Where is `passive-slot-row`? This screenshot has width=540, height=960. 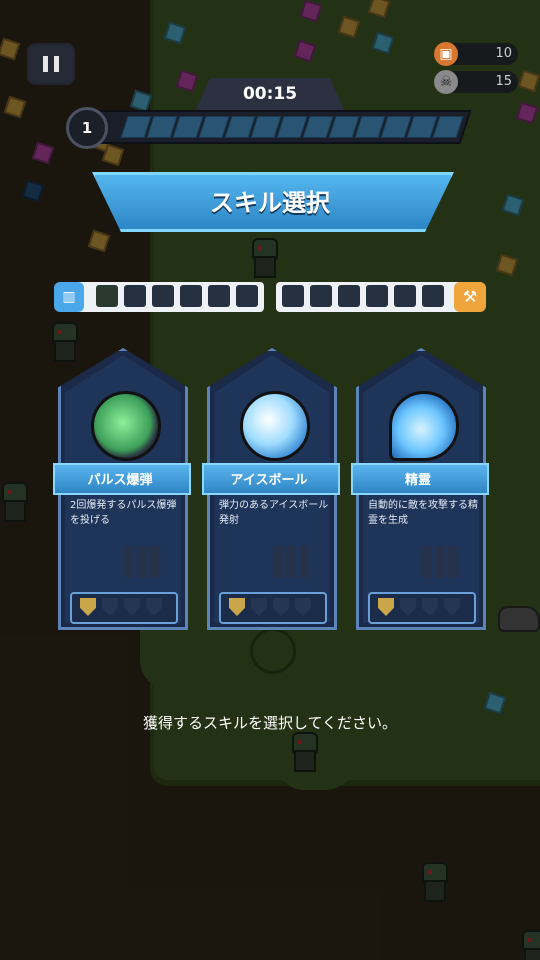
passive-slot-row is located at coordinates (372, 297).